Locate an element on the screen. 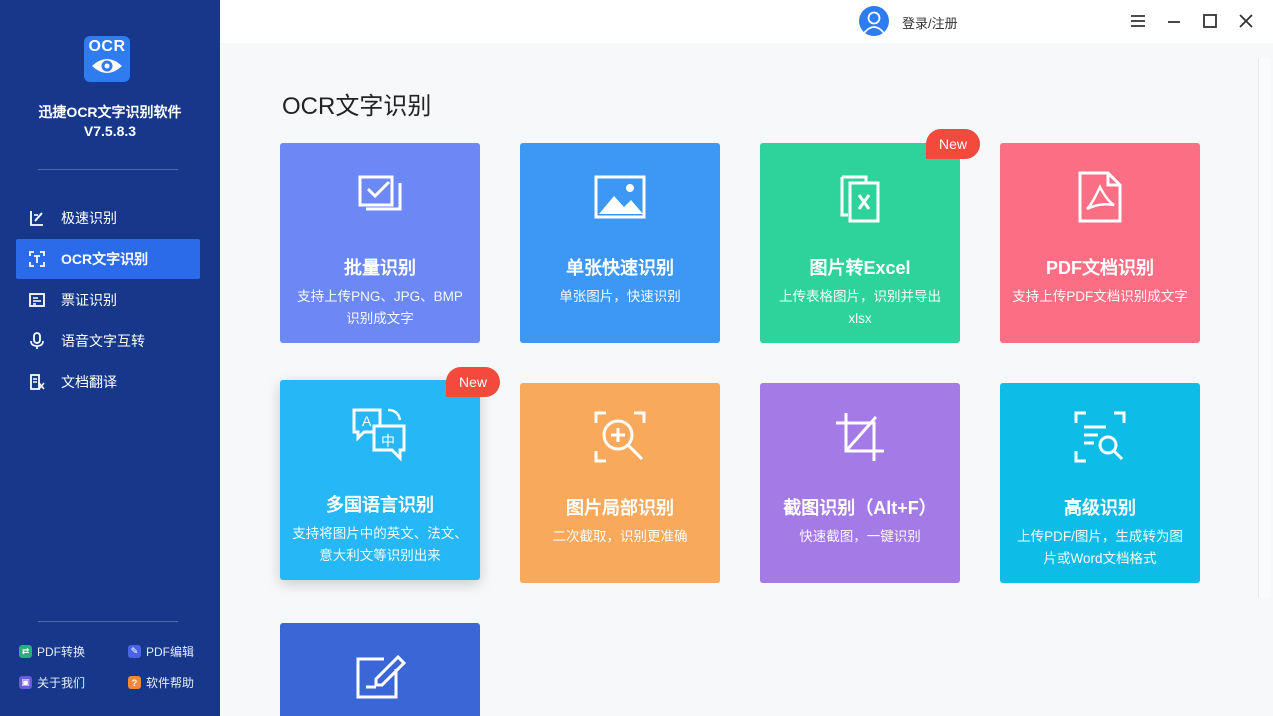 Image resolution: width=1273 pixels, height=716 pixels. sidebar-item-label: 语音文字互转 is located at coordinates (103, 341).